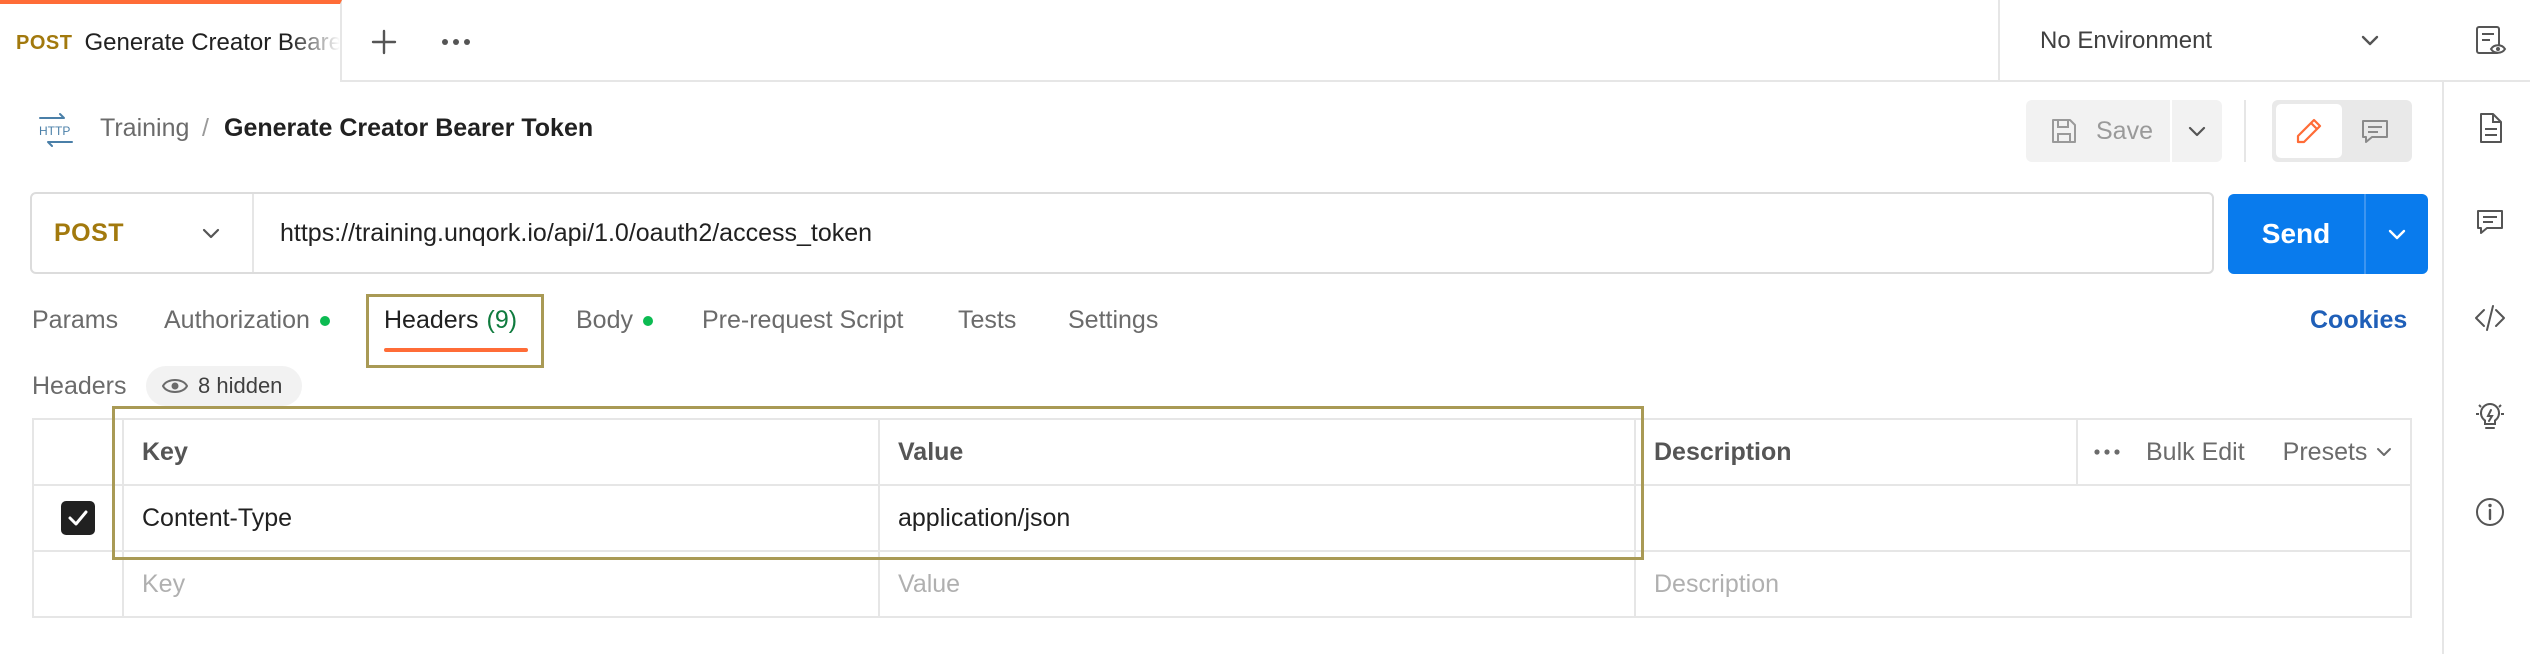 The width and height of the screenshot is (2530, 654). Describe the element at coordinates (1258, 518) in the screenshot. I see `header-value-cell: application/json` at that location.